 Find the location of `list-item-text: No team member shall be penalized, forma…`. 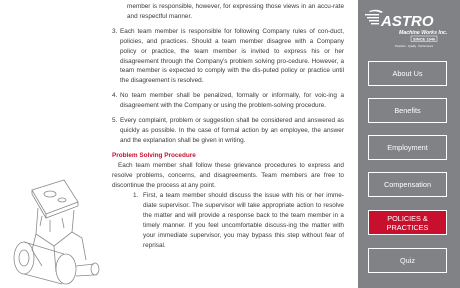

list-item-text: No team member shall be penalized, forma… is located at coordinates (232, 101).